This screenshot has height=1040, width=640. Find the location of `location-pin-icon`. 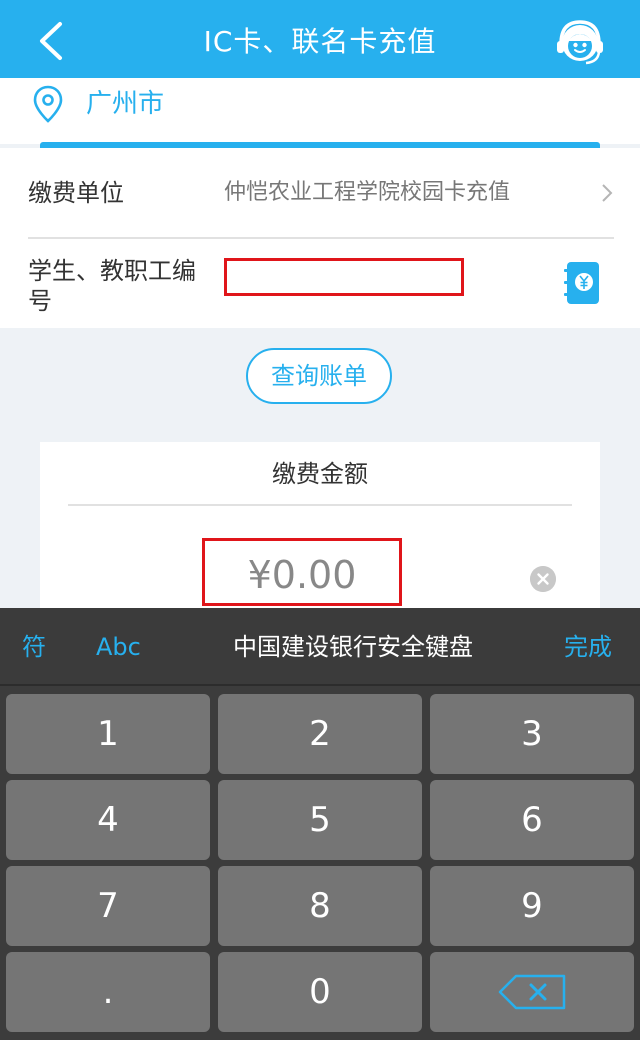

location-pin-icon is located at coordinates (48, 104).